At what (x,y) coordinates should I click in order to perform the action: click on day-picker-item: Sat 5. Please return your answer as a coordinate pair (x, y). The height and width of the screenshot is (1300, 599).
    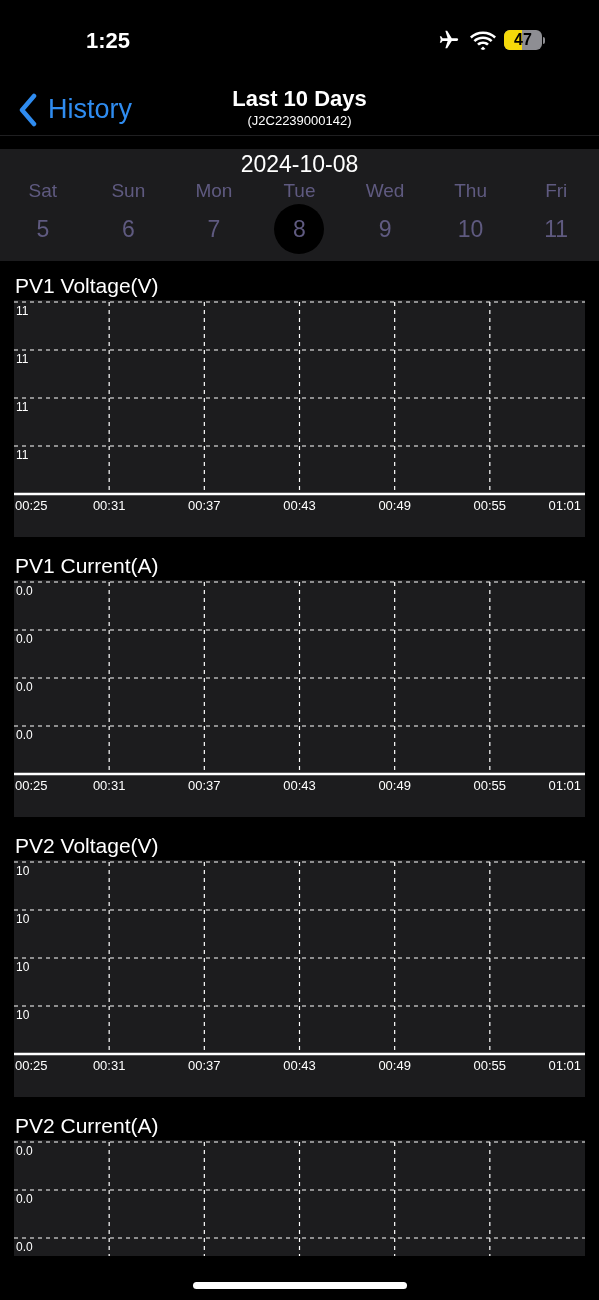
    Looking at the image, I should click on (43, 216).